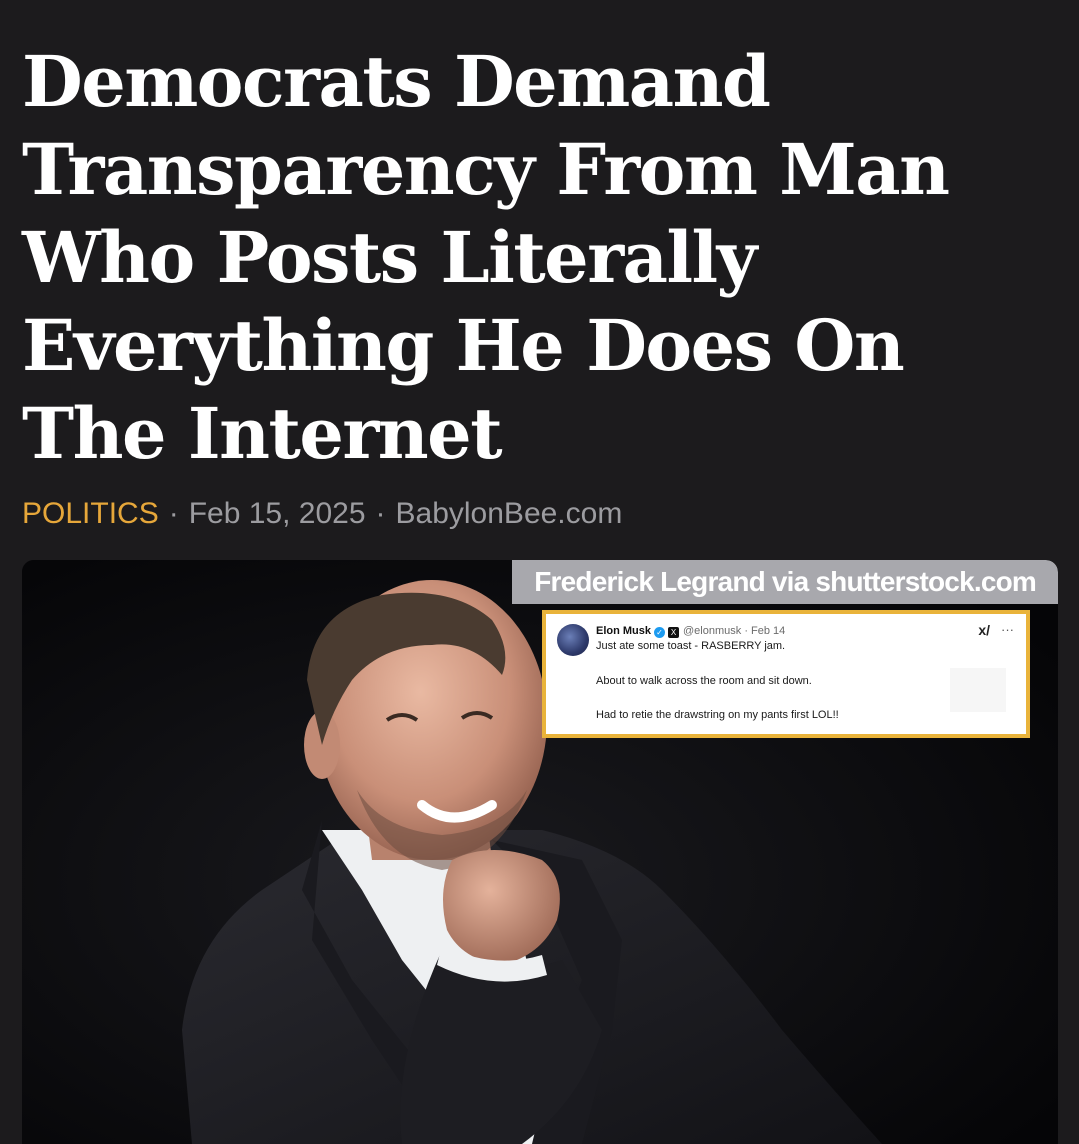 The image size is (1079, 1144). What do you see at coordinates (509, 513) in the screenshot?
I see `source-site: BabylonBee.com` at bounding box center [509, 513].